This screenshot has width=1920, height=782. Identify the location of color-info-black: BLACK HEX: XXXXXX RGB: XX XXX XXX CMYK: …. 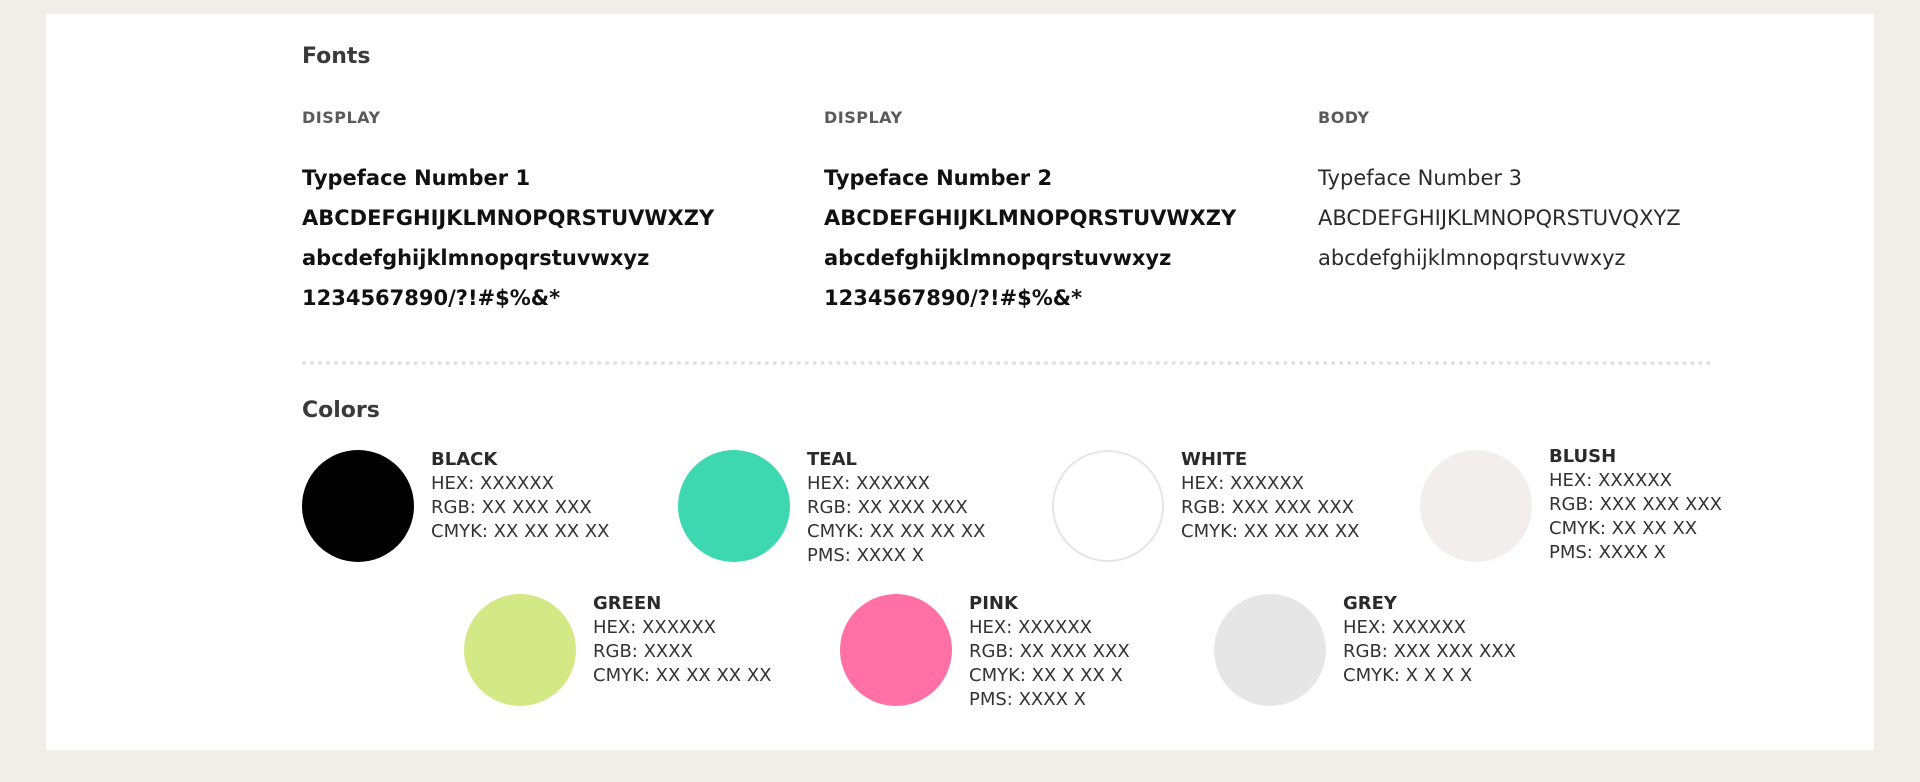
(520, 496).